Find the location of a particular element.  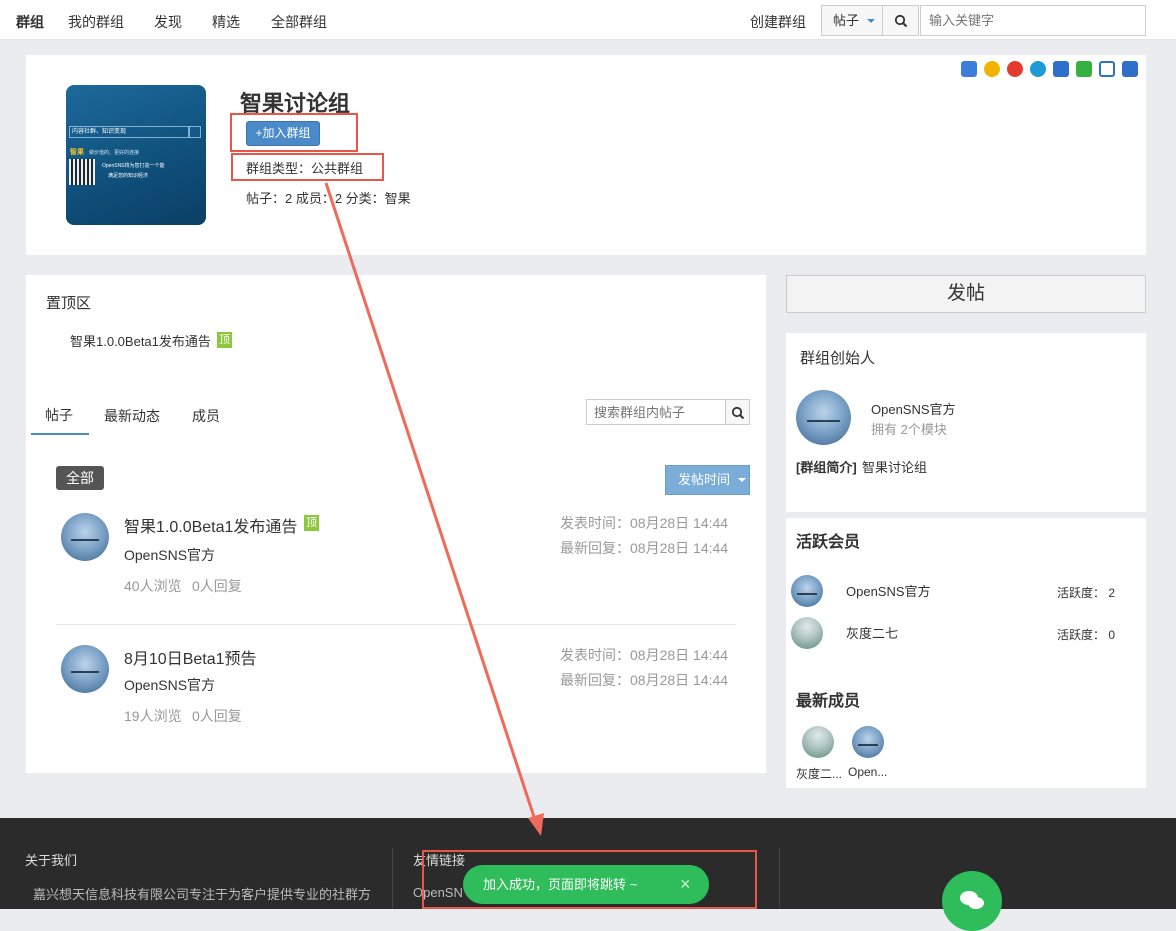

annotation-arrow is located at coordinates (434, 509).